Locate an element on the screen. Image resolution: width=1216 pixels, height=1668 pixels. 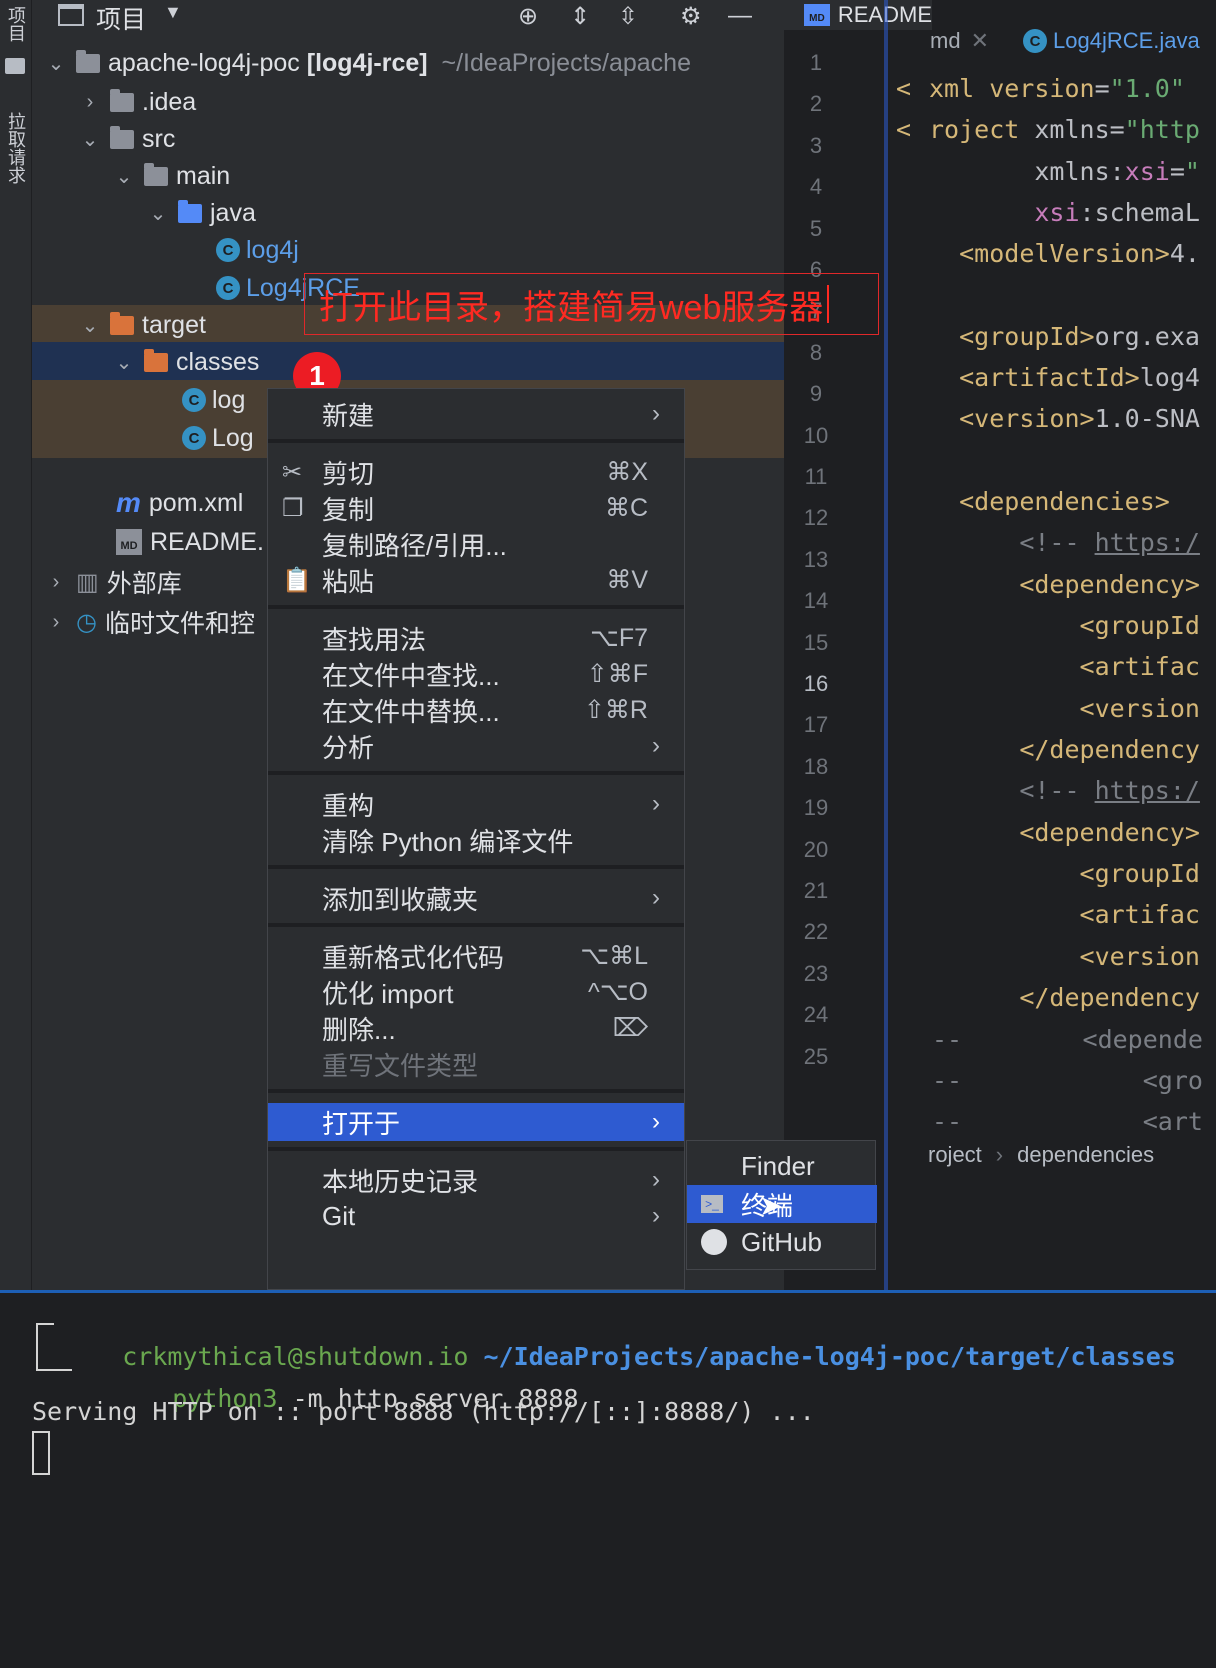
github-icon is located at coordinates (714, 1242).